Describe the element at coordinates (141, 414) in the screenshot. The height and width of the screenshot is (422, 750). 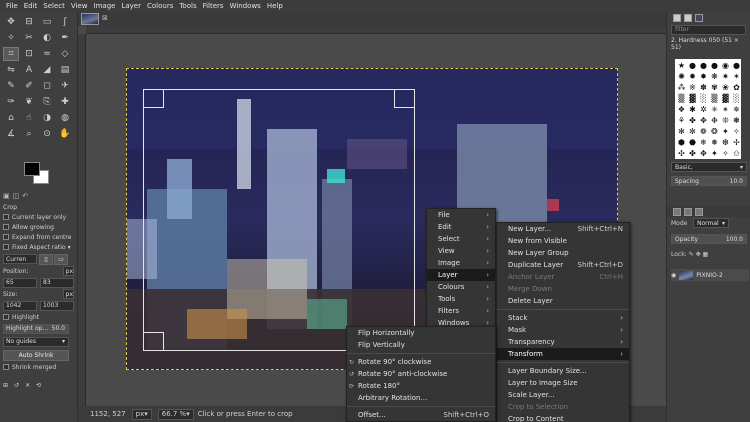
I see `unit-select: px ▾` at that location.